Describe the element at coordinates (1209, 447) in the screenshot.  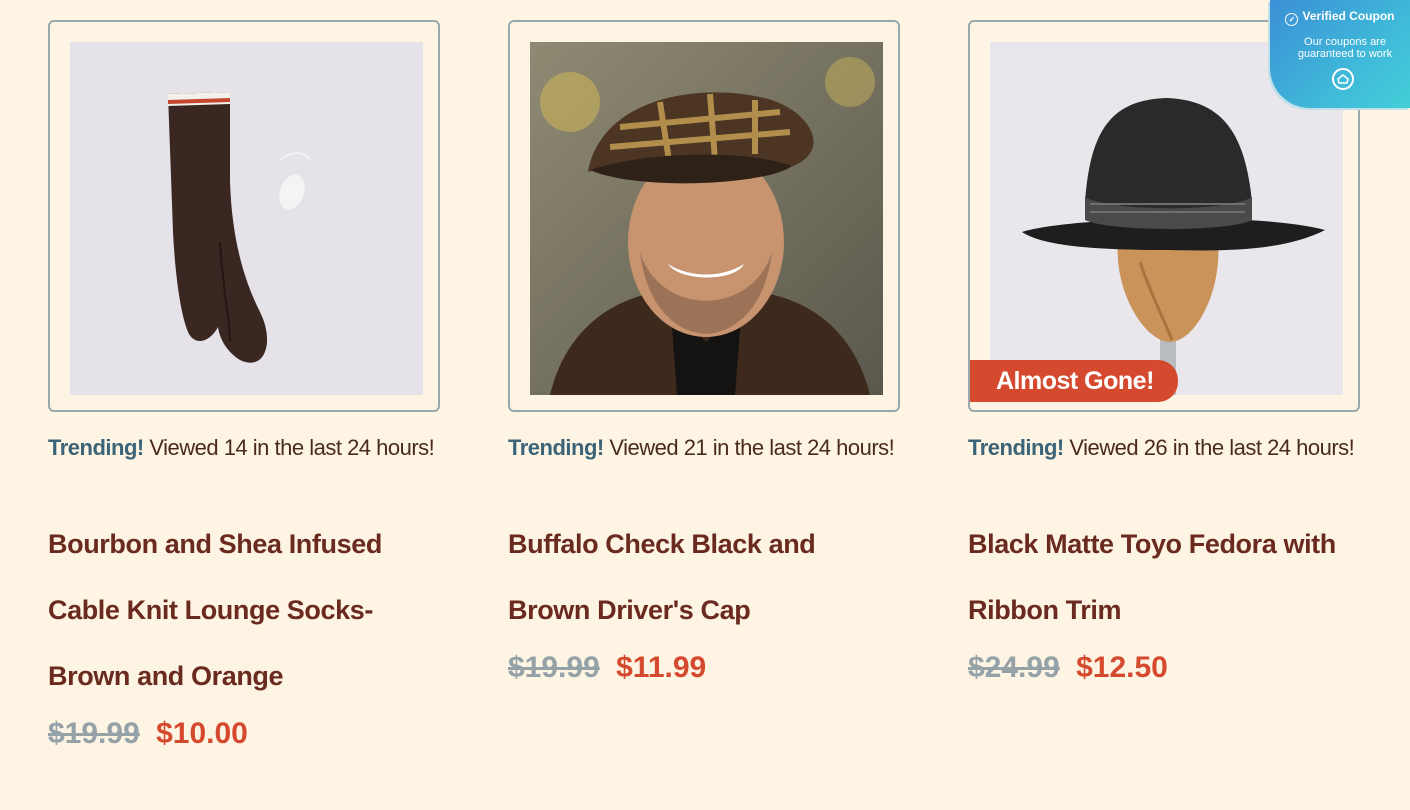
I see `trending-views: Viewed 26 in the last 24 hours!` at that location.